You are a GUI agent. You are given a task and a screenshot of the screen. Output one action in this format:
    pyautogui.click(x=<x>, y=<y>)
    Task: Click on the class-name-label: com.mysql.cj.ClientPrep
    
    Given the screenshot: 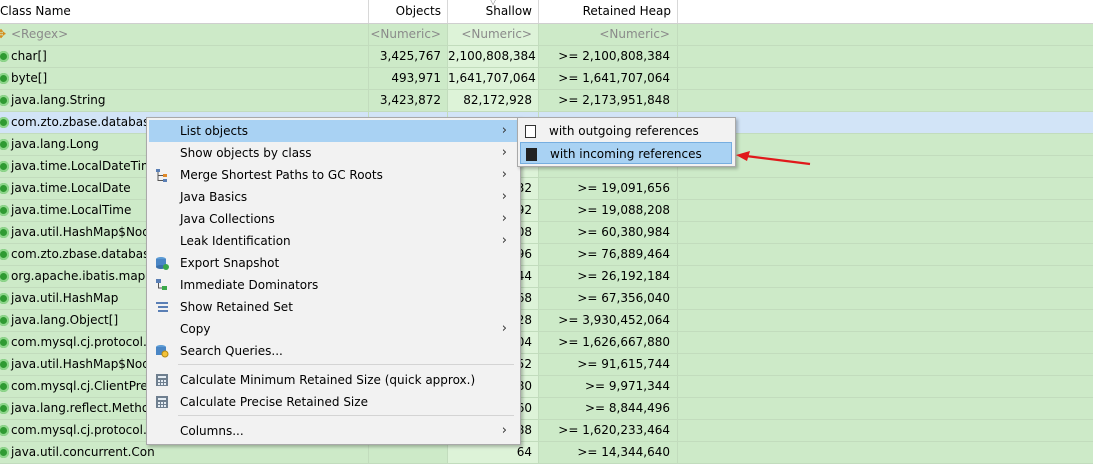 What is the action you would take?
    pyautogui.click(x=83, y=386)
    